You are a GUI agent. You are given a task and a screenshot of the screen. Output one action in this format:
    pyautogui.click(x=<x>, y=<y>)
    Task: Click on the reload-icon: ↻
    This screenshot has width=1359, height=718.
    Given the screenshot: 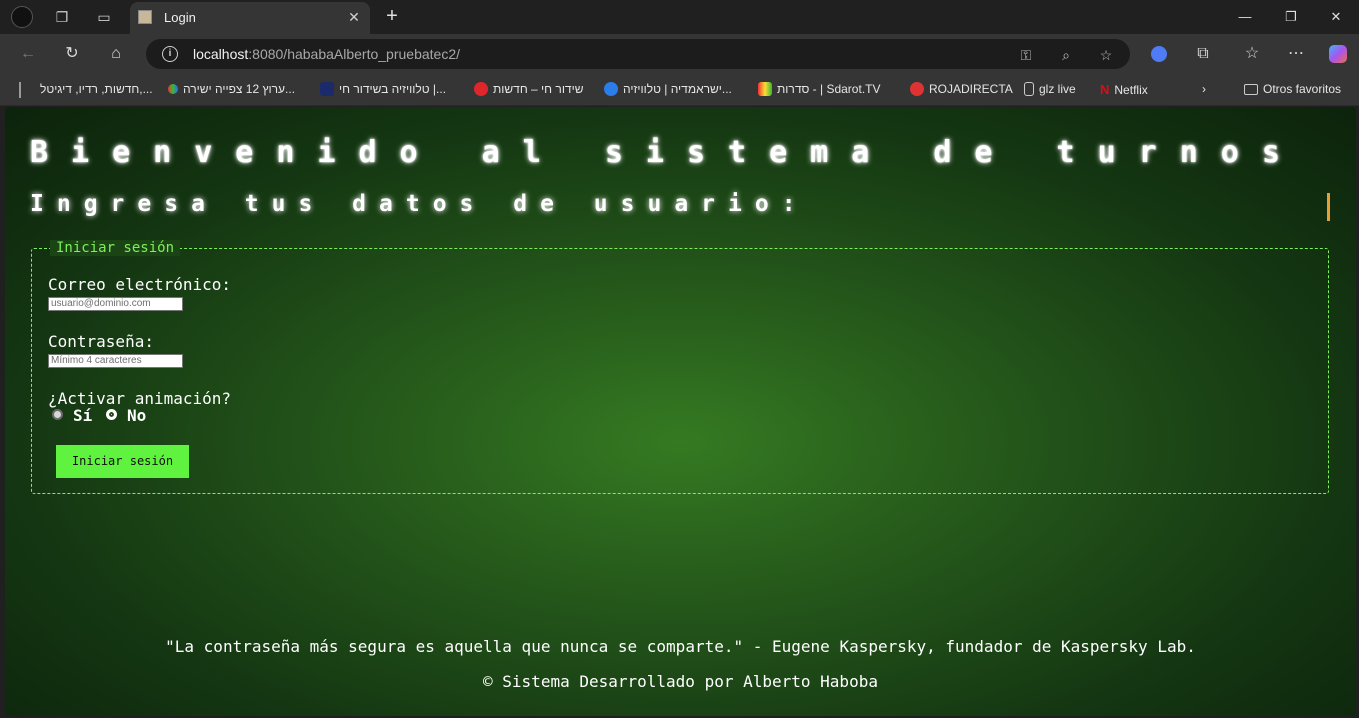 What is the action you would take?
    pyautogui.click(x=72, y=54)
    